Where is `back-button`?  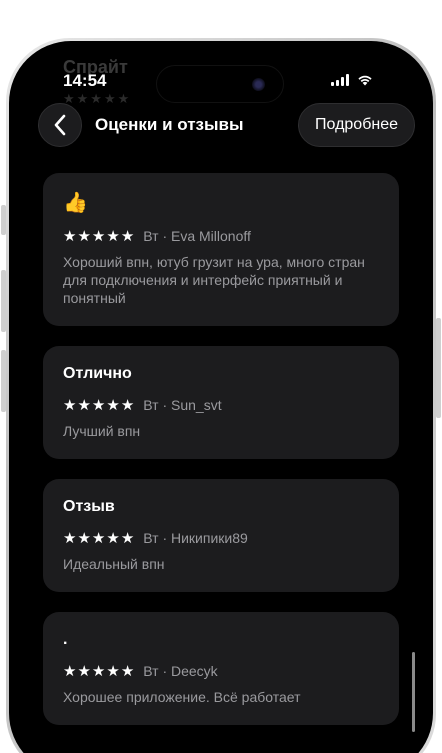 back-button is located at coordinates (60, 125).